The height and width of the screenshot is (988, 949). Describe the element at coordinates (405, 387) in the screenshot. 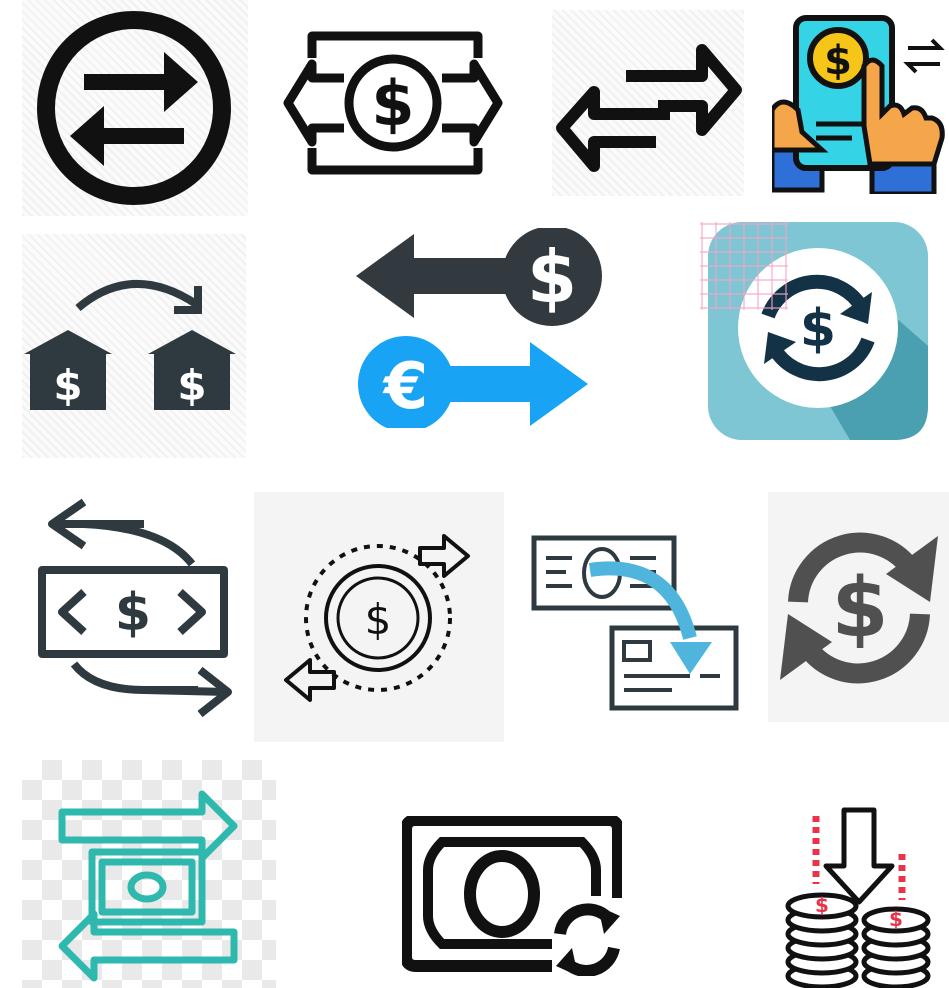

I see `euro-sign: €` at that location.